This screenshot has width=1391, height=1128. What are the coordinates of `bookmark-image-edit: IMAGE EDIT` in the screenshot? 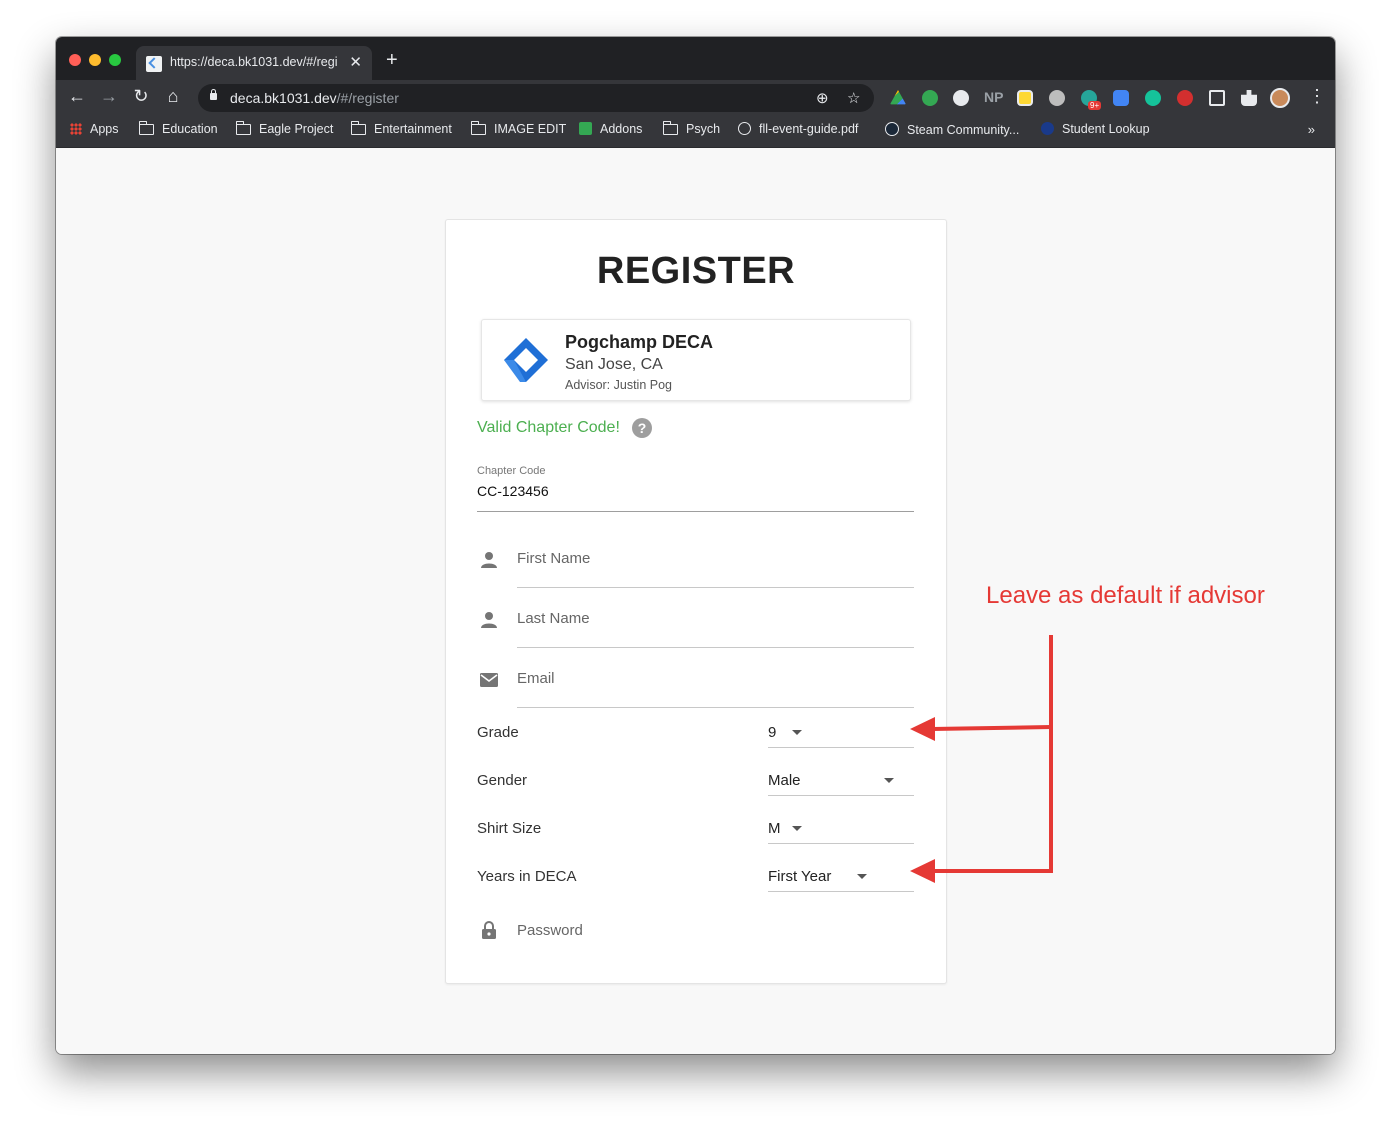 It's located at (518, 128).